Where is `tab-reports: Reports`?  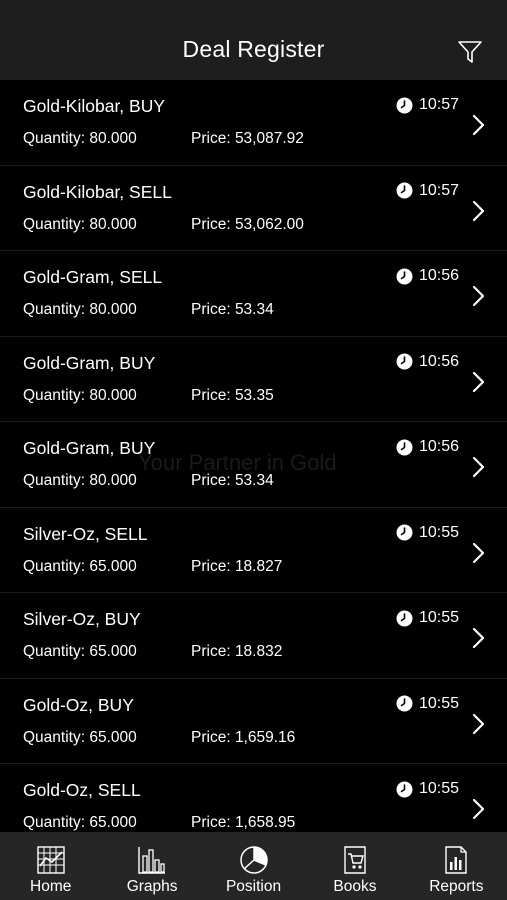 tab-reports: Reports is located at coordinates (456, 866).